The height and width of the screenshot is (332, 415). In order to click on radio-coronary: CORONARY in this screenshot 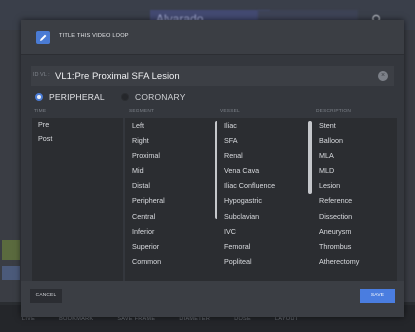, I will do `click(153, 97)`.